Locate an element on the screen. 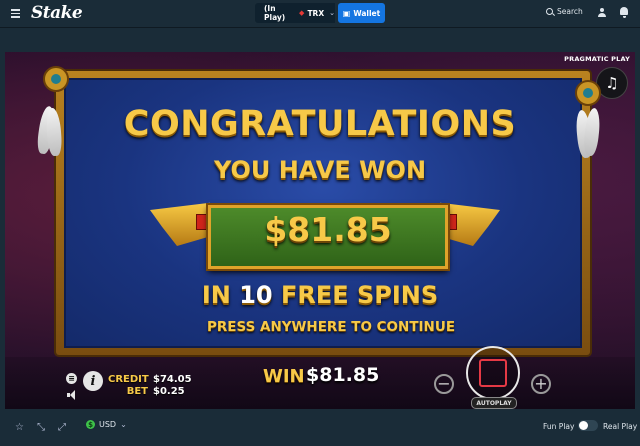 This screenshot has width=640, height=446. menu-icon is located at coordinates (15, 13).